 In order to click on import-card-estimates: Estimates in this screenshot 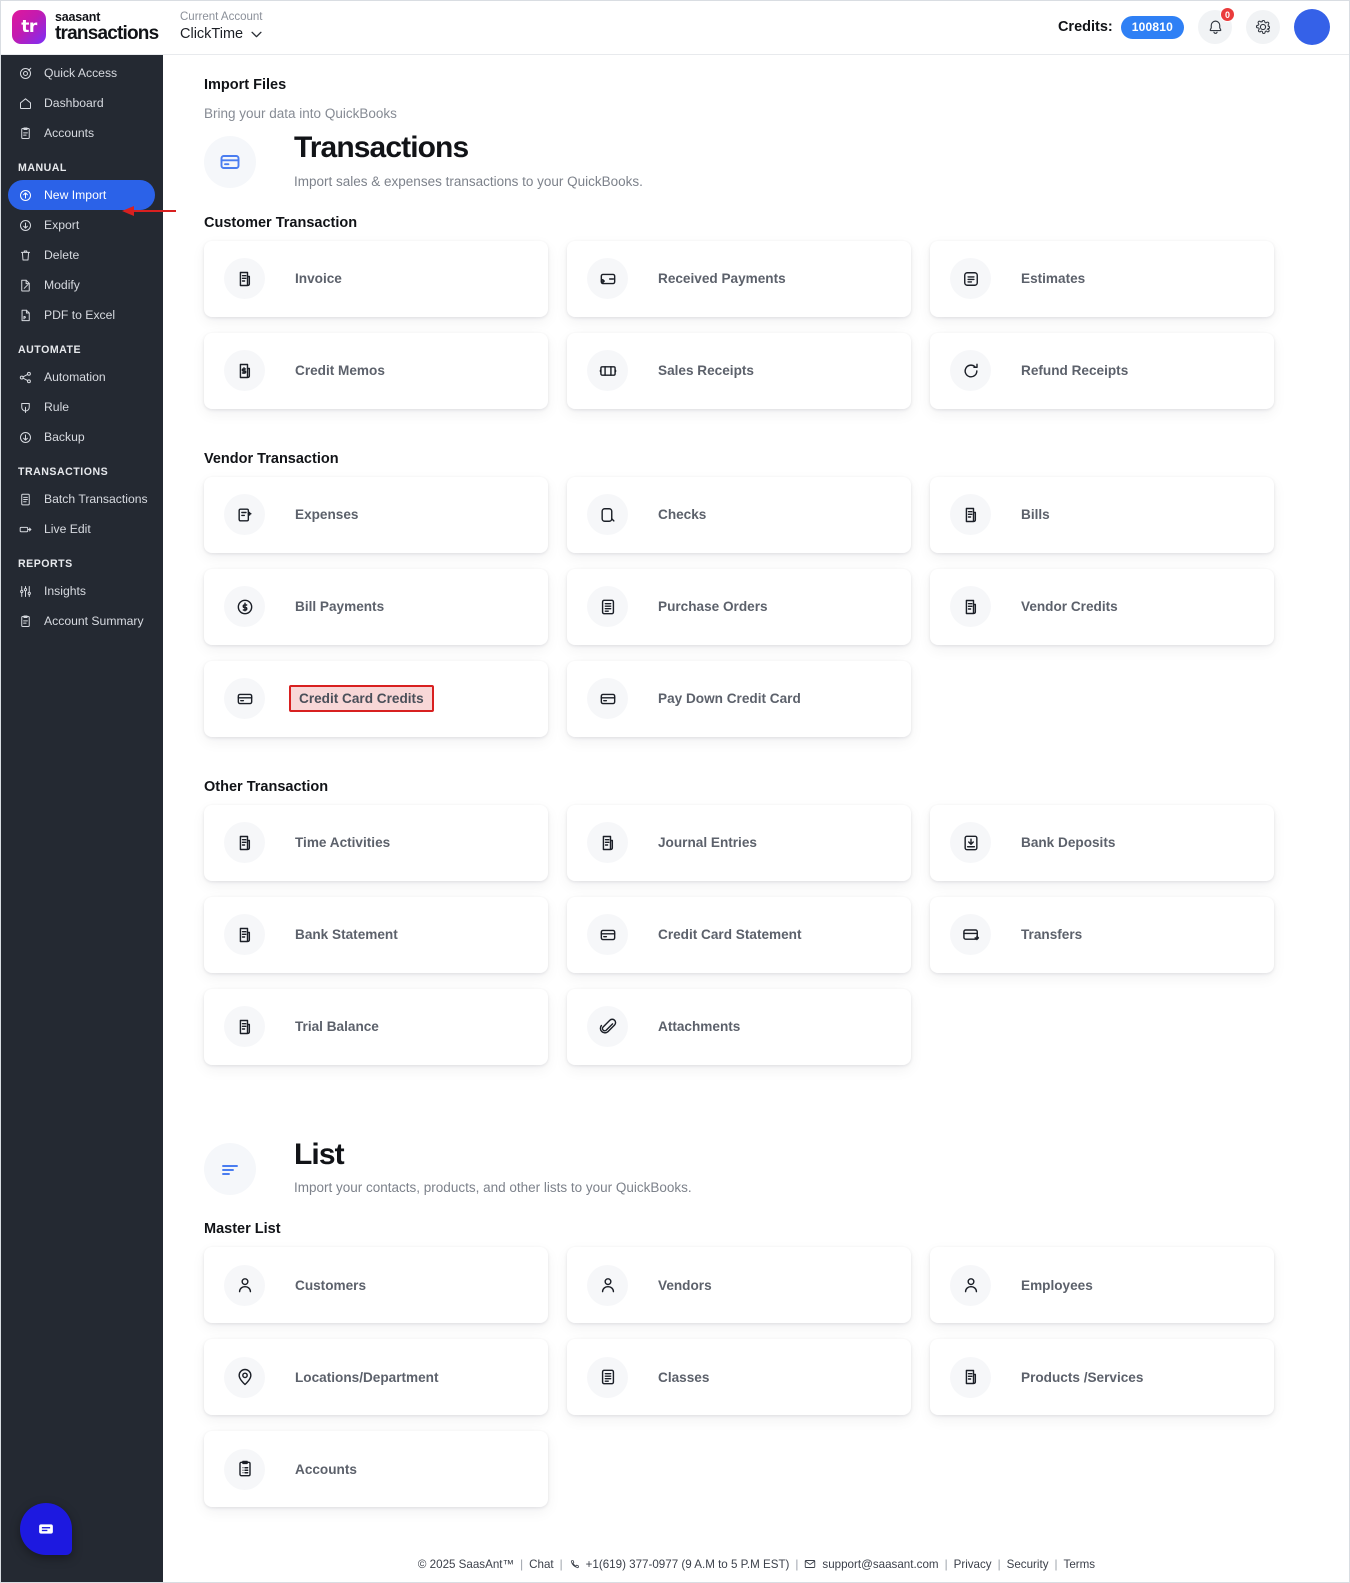, I will do `click(1102, 278)`.